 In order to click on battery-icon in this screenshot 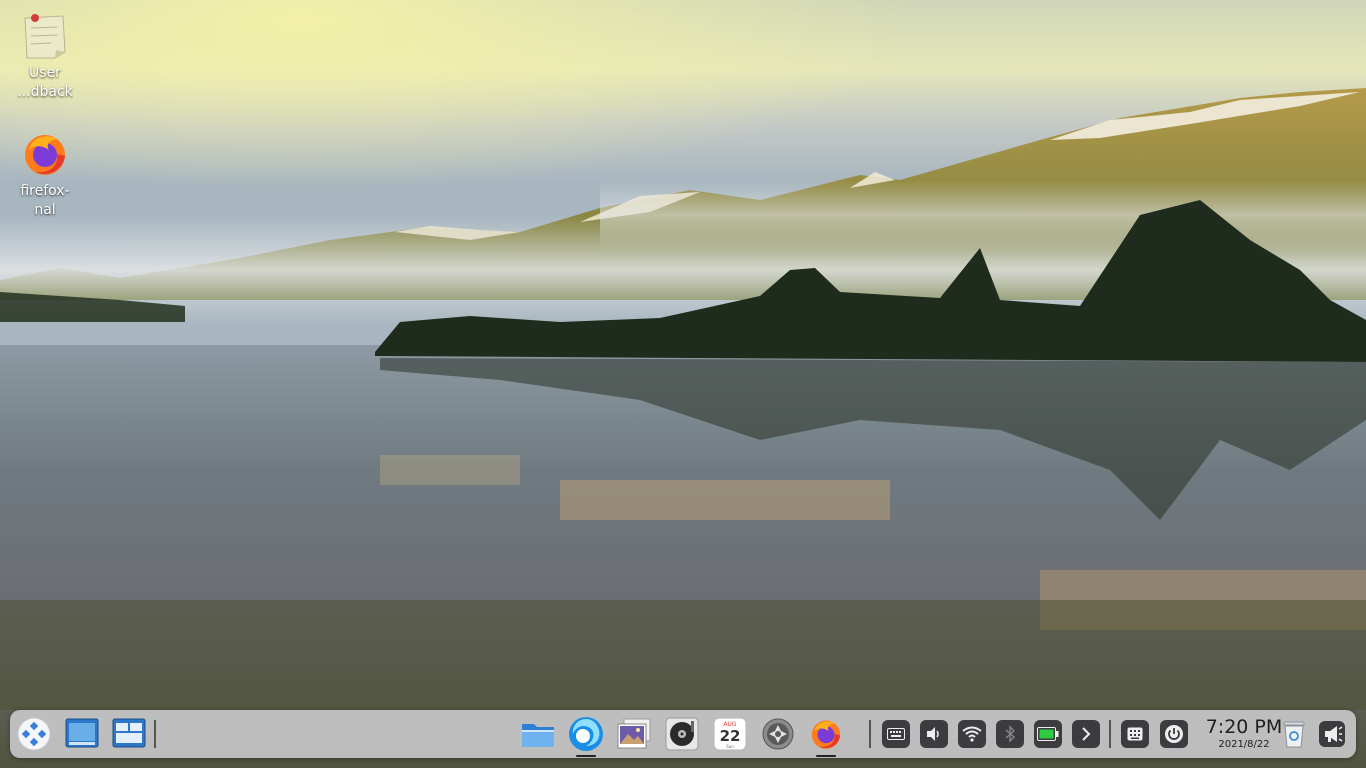, I will do `click(1048, 734)`.